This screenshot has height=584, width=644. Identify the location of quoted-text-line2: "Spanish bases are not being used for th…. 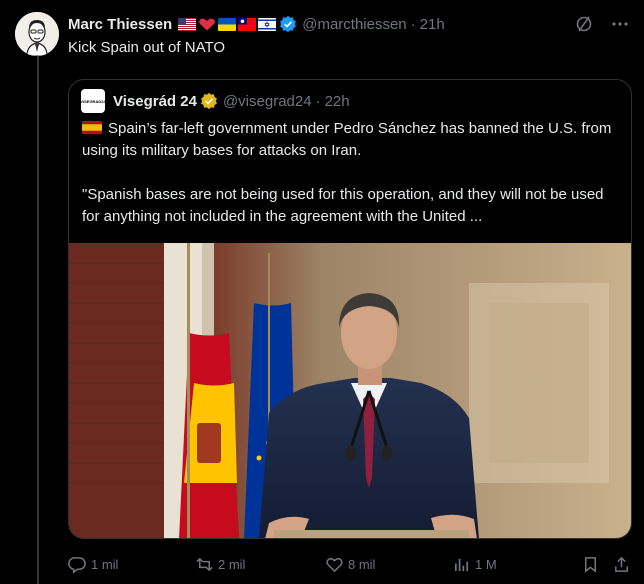
(343, 205).